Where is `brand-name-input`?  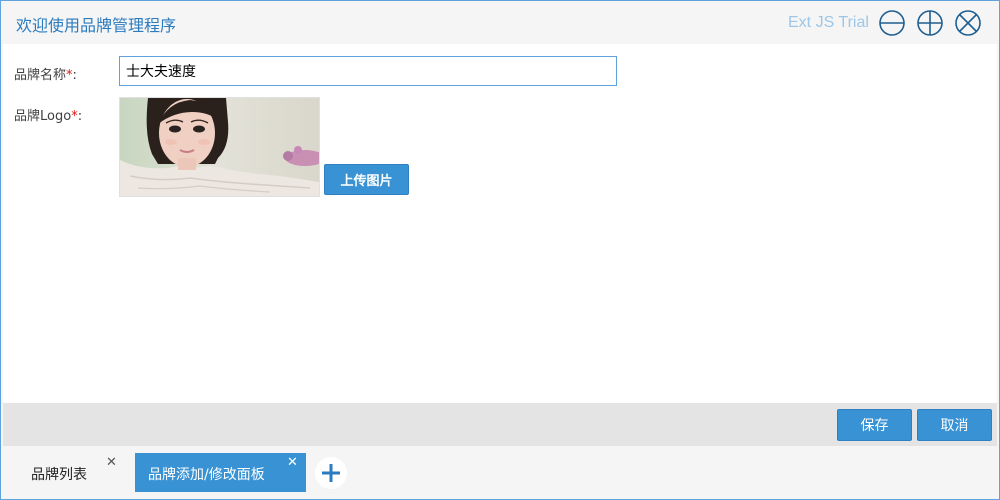 brand-name-input is located at coordinates (368, 71).